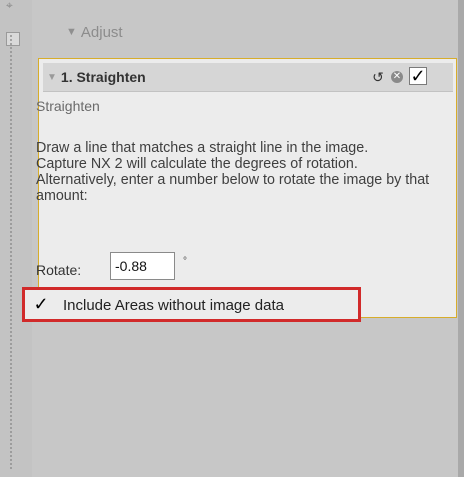 This screenshot has height=477, width=464. What do you see at coordinates (13, 6) in the screenshot?
I see `pin-icon: ⌖` at bounding box center [13, 6].